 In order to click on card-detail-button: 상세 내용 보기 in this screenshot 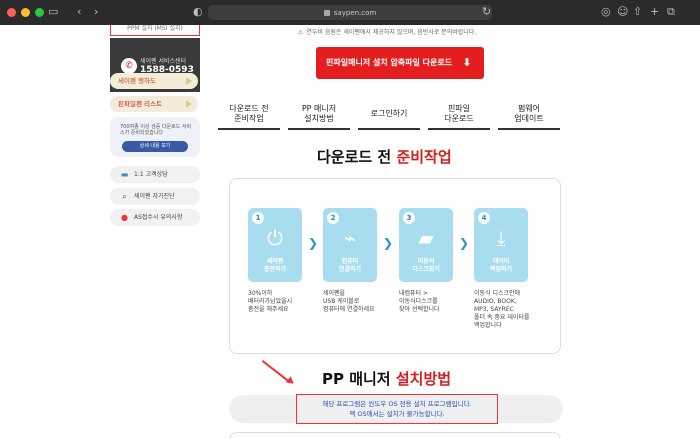, I will do `click(155, 146)`.